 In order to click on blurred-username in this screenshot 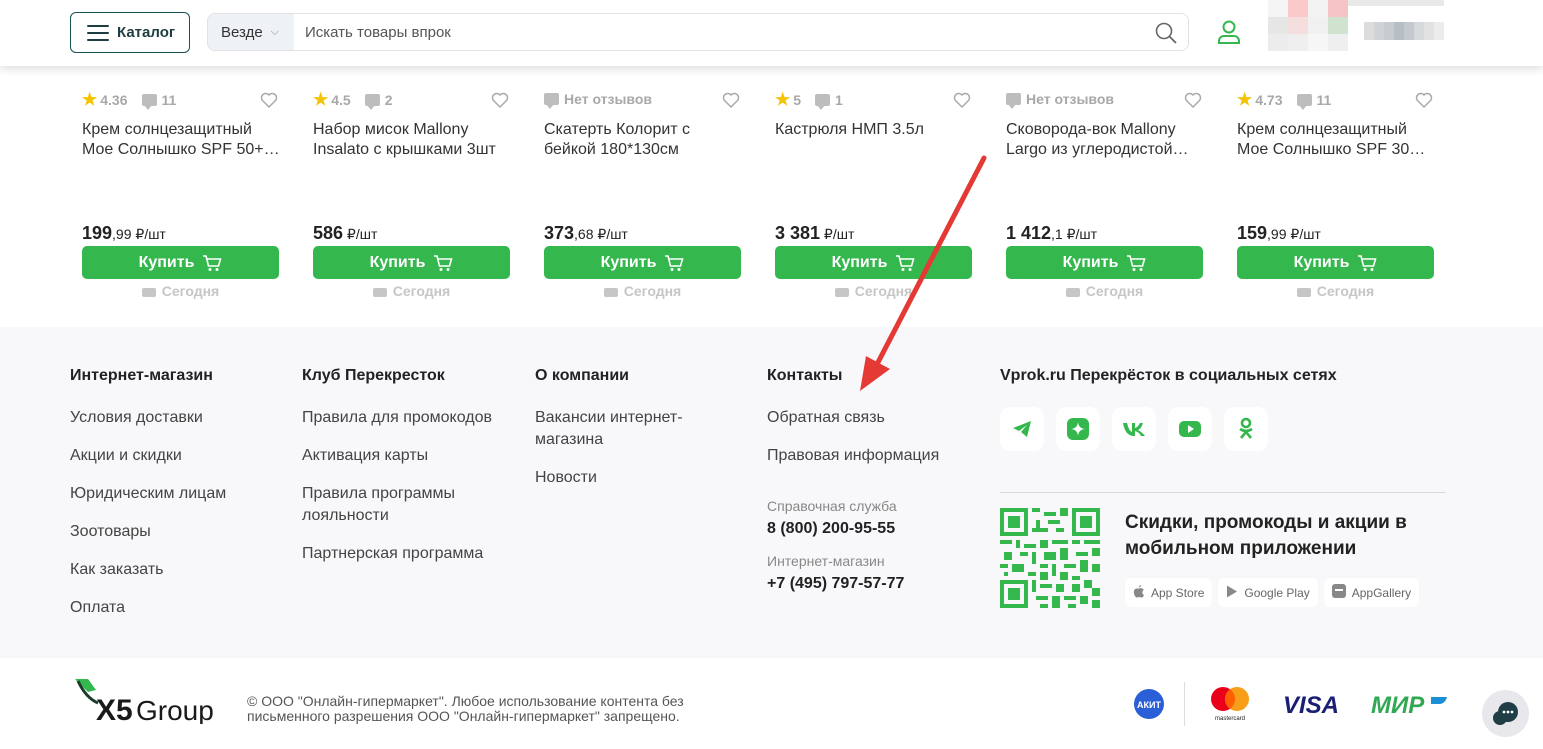, I will do `click(1404, 31)`.